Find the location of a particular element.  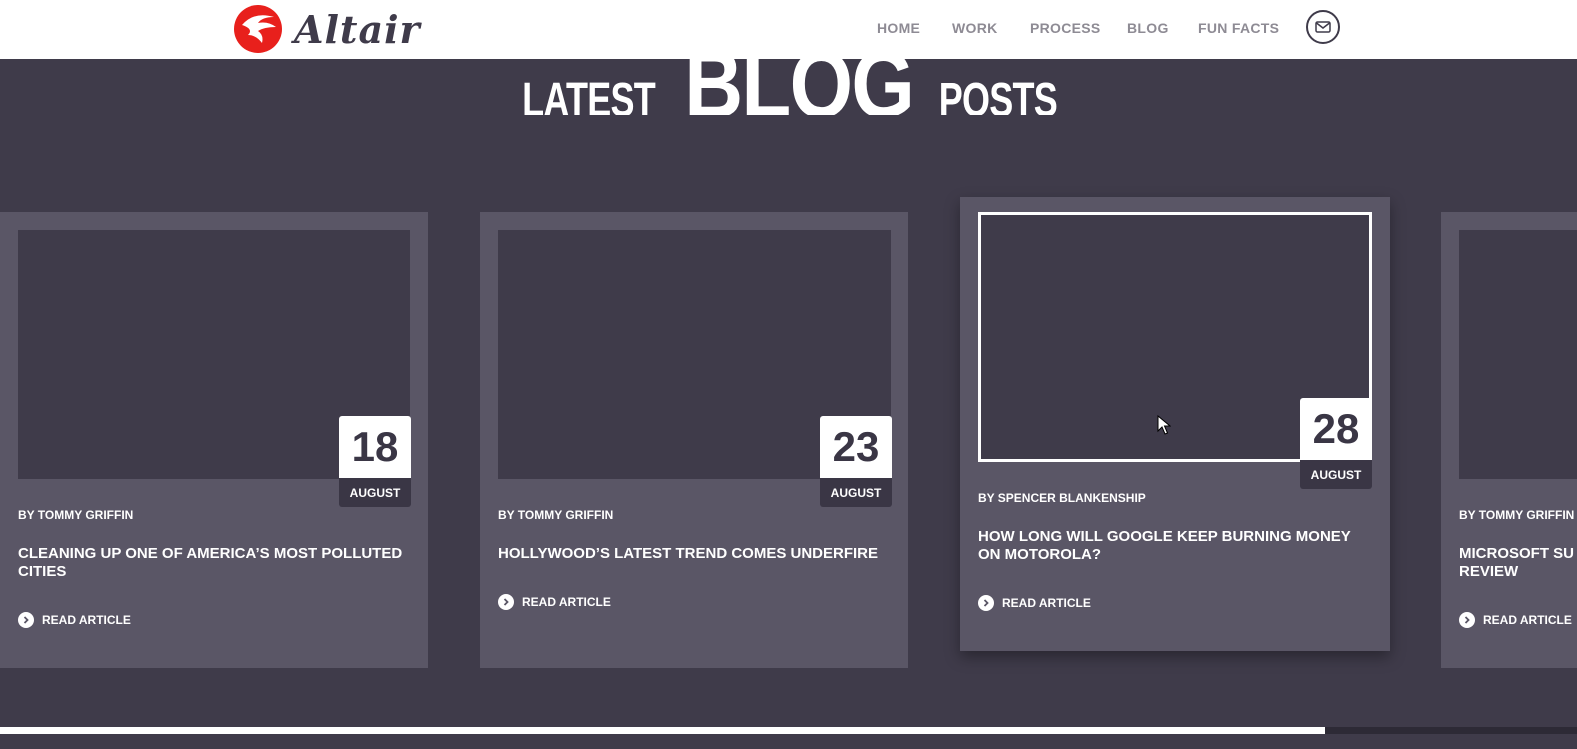

top-navbar: Altair HOME WORK PROCESS BLOG FUN FACTS is located at coordinates (788, 29).